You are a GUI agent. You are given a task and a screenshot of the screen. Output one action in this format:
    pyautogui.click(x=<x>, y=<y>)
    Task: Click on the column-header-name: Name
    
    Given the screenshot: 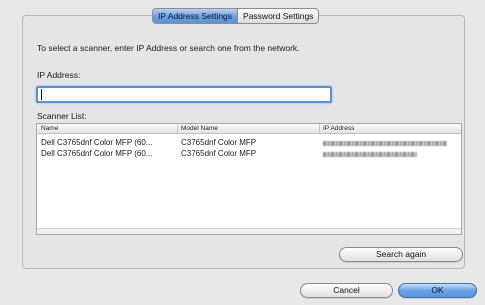 What is the action you would take?
    pyautogui.click(x=49, y=128)
    